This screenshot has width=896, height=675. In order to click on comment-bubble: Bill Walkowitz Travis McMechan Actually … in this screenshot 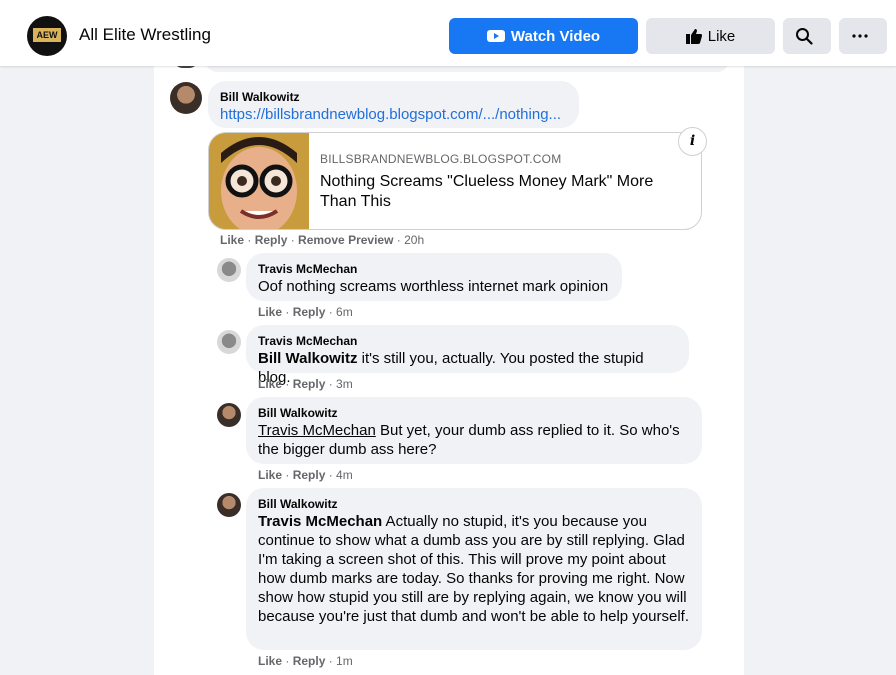, I will do `click(474, 569)`.